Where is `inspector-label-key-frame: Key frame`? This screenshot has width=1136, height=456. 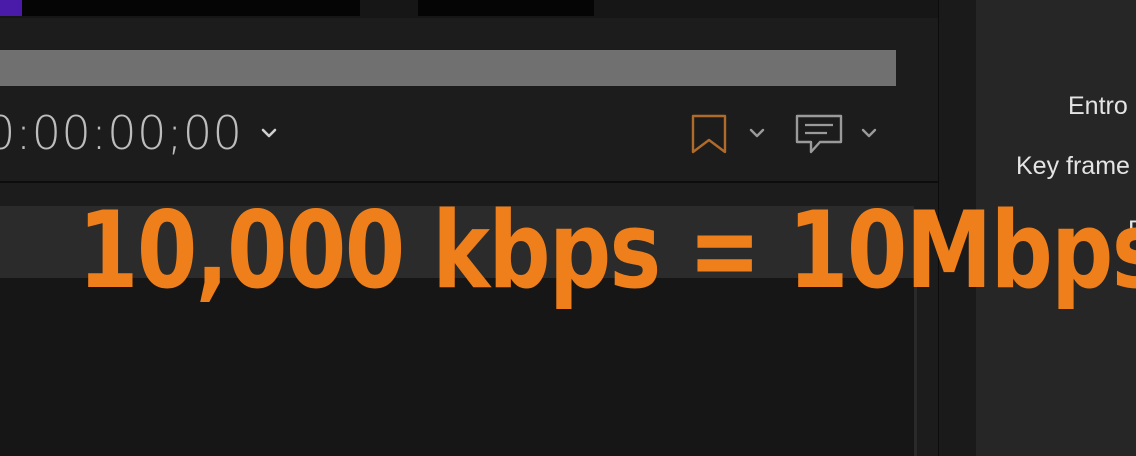 inspector-label-key-frame: Key frame is located at coordinates (1073, 166).